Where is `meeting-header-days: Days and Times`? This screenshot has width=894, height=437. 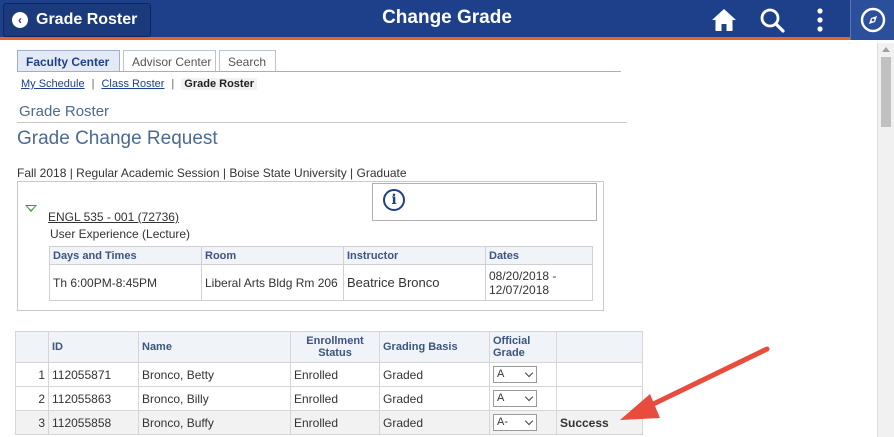 meeting-header-days: Days and Times is located at coordinates (125, 255).